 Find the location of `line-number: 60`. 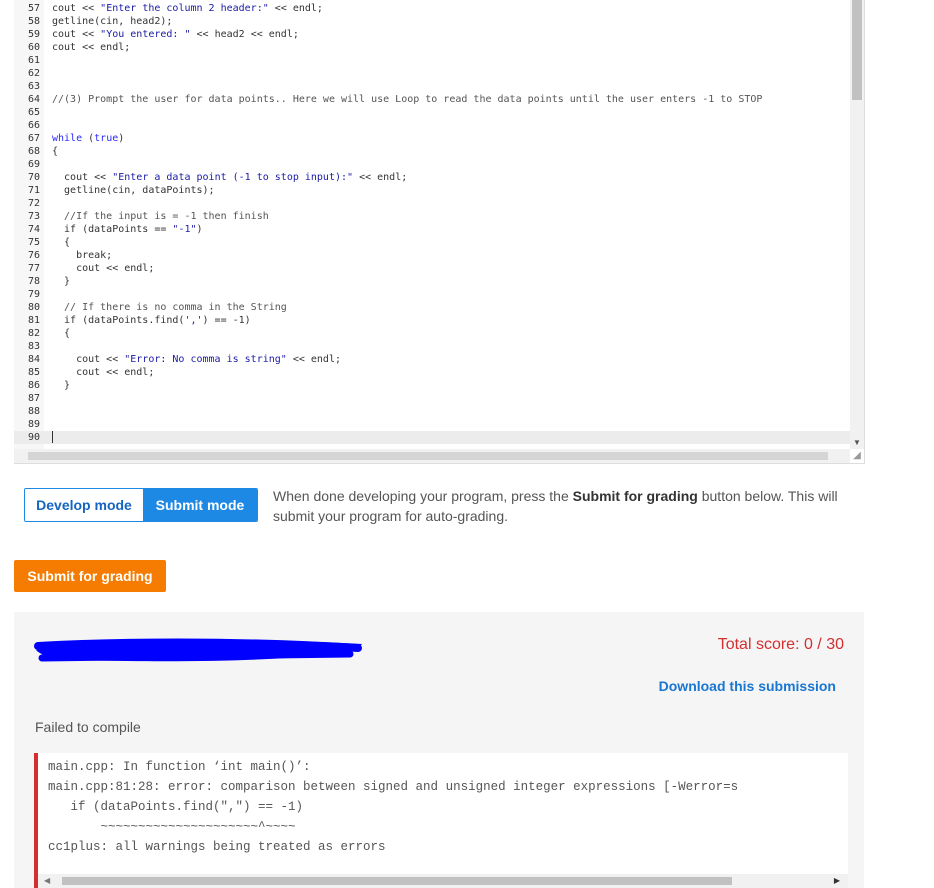

line-number: 60 is located at coordinates (33, 47).